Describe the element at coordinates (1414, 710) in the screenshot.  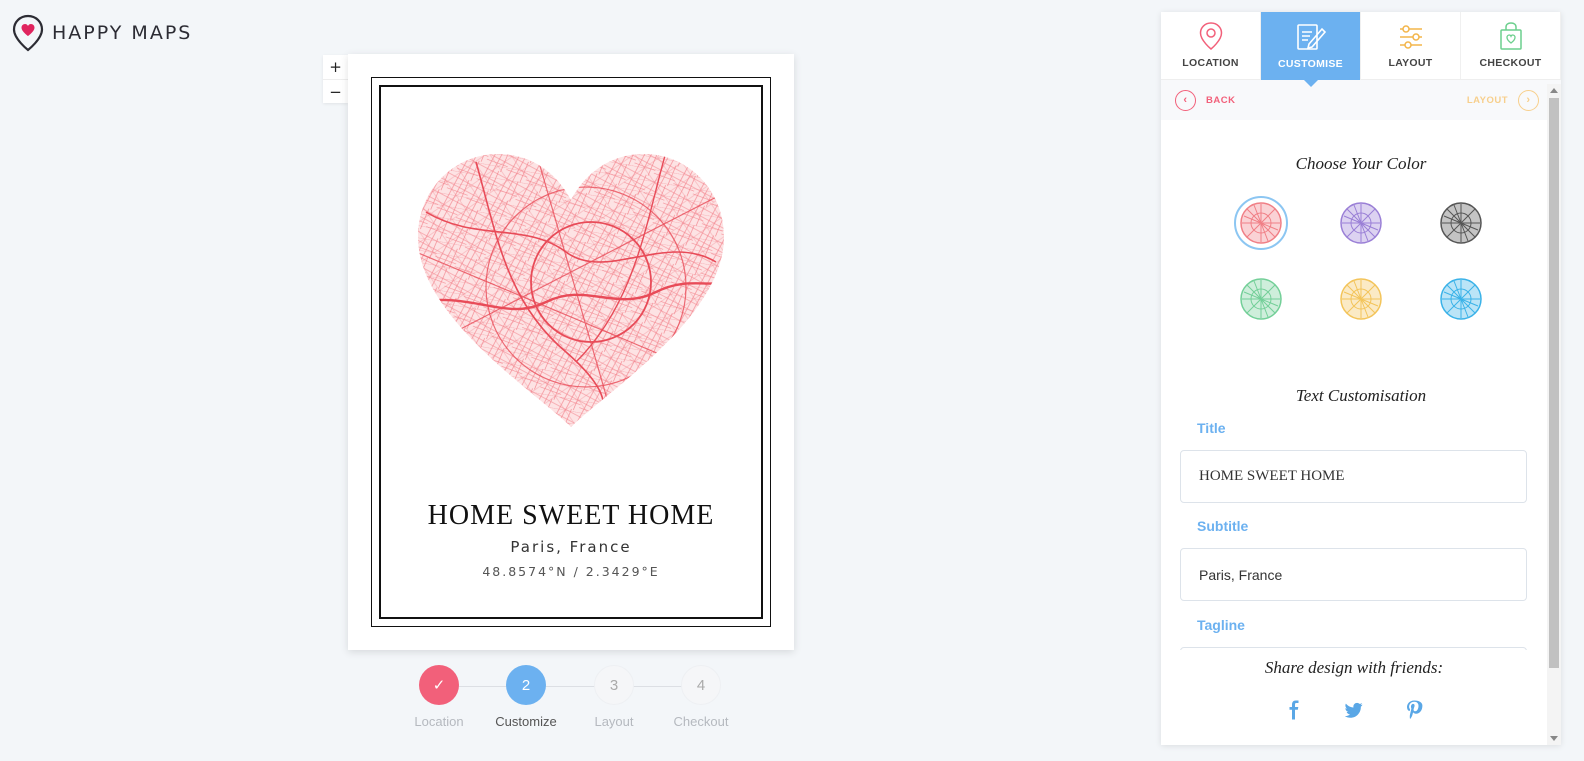
I see `pinterest-icon` at that location.